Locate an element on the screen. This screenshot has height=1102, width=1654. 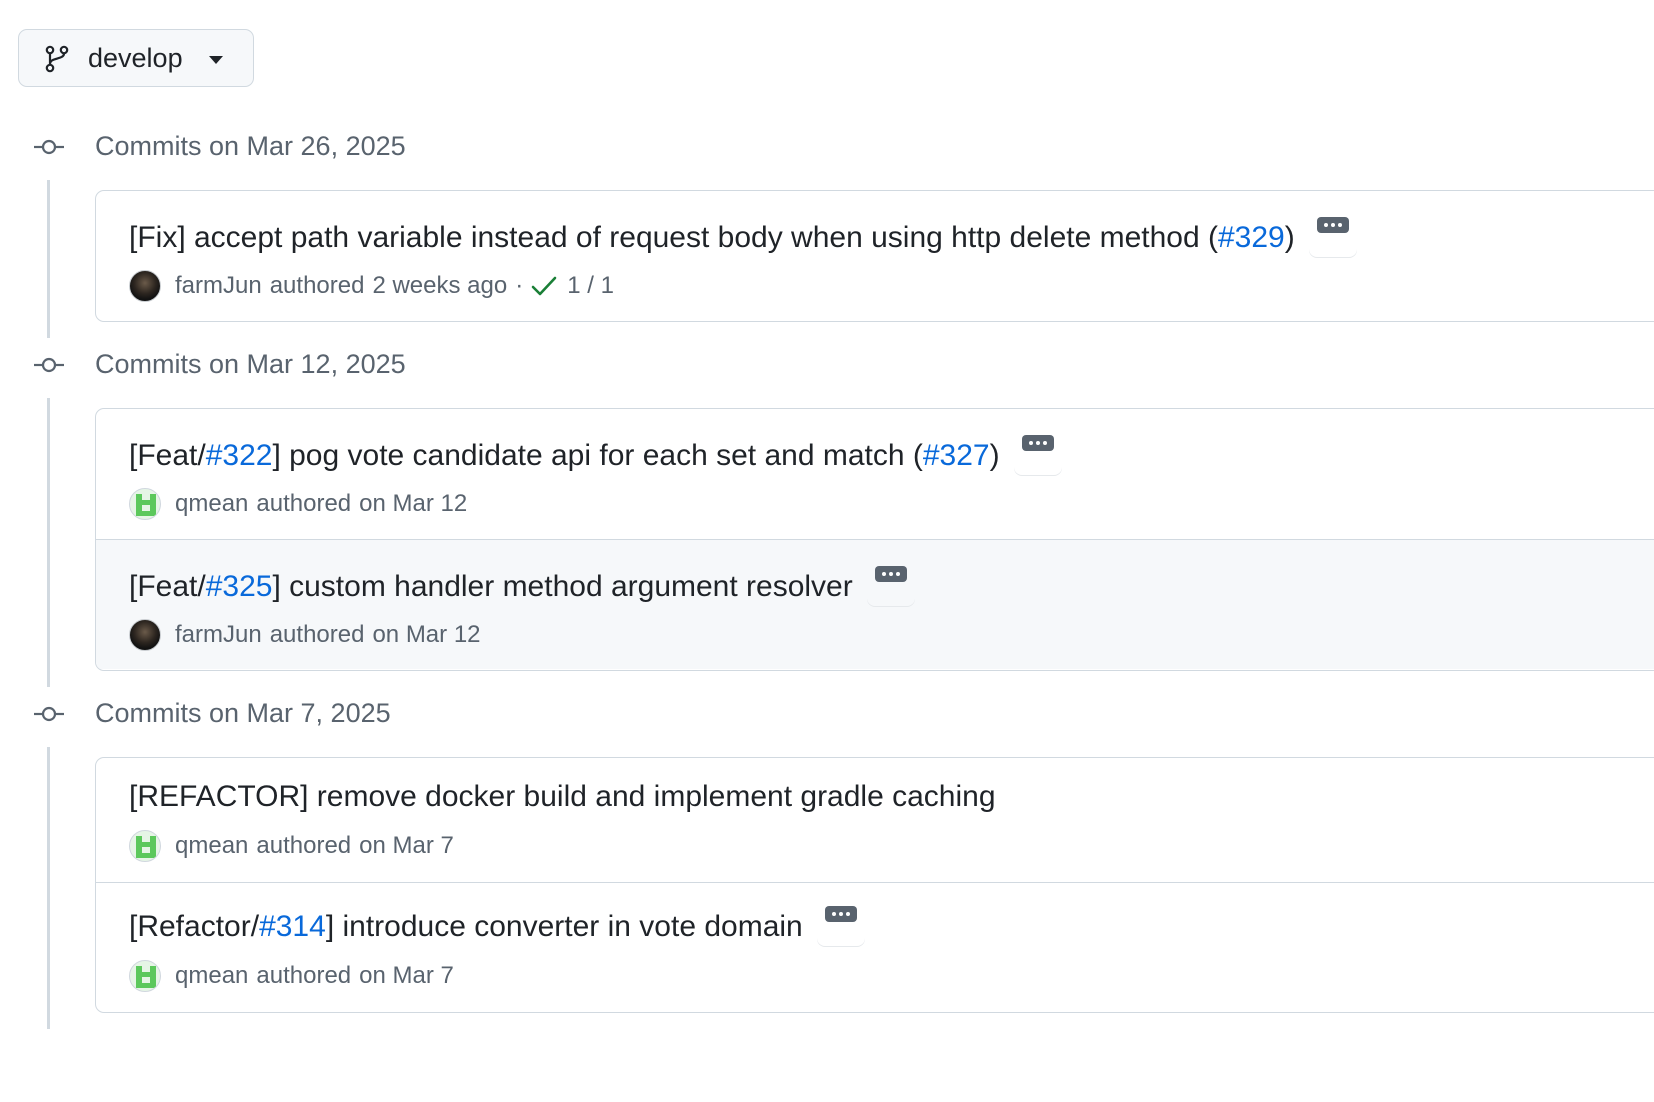
git-branch-icon is located at coordinates (57, 59).